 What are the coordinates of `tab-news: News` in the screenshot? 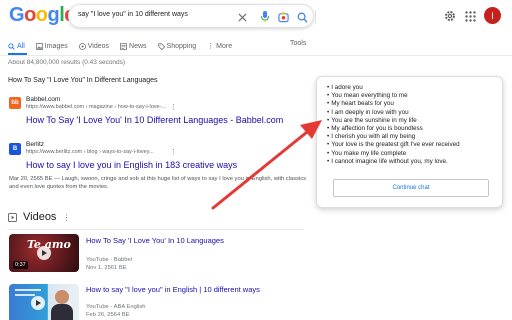 It's located at (133, 46).